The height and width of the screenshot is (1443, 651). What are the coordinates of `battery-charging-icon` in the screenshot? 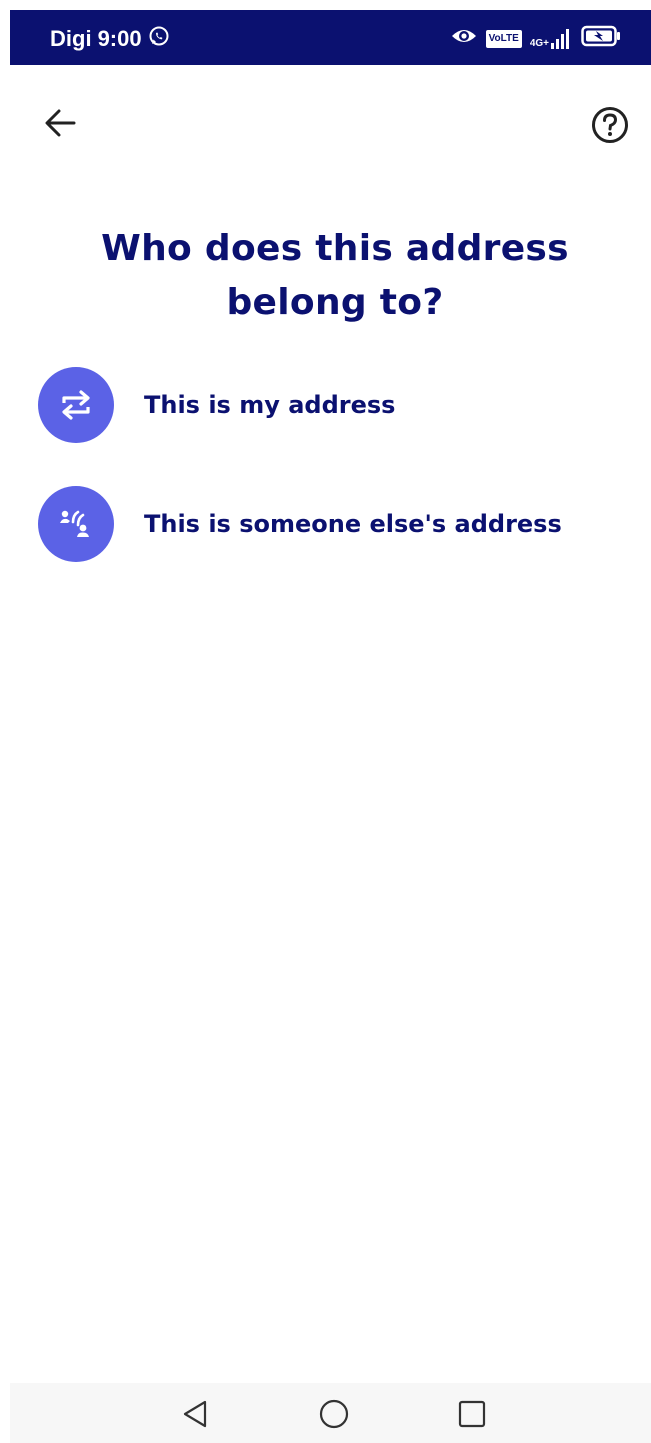 It's located at (601, 38).